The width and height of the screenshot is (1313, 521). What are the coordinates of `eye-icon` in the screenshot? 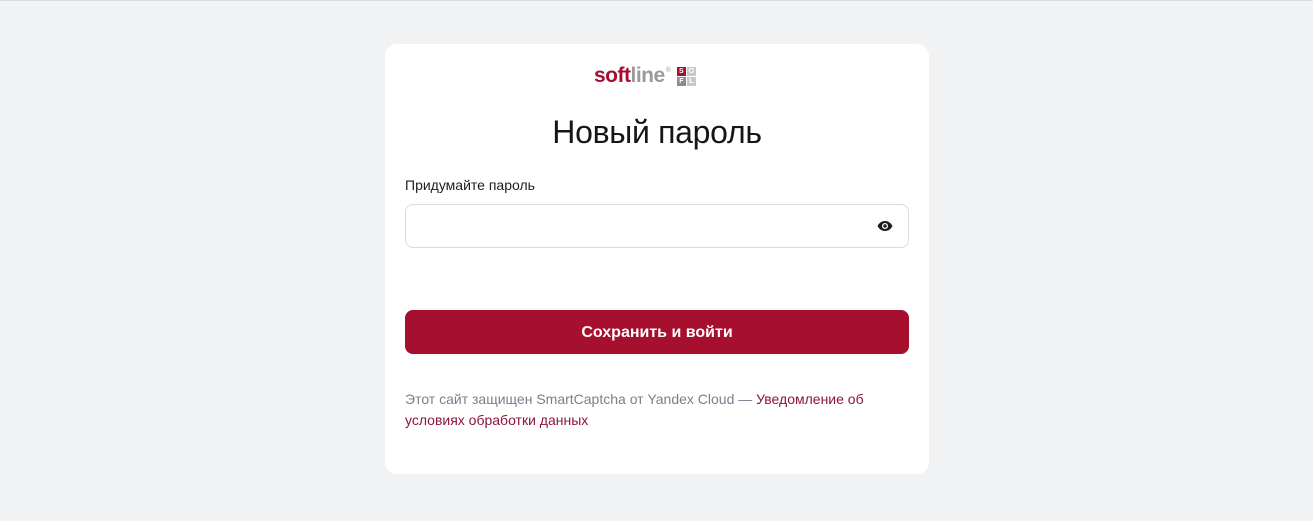 It's located at (885, 226).